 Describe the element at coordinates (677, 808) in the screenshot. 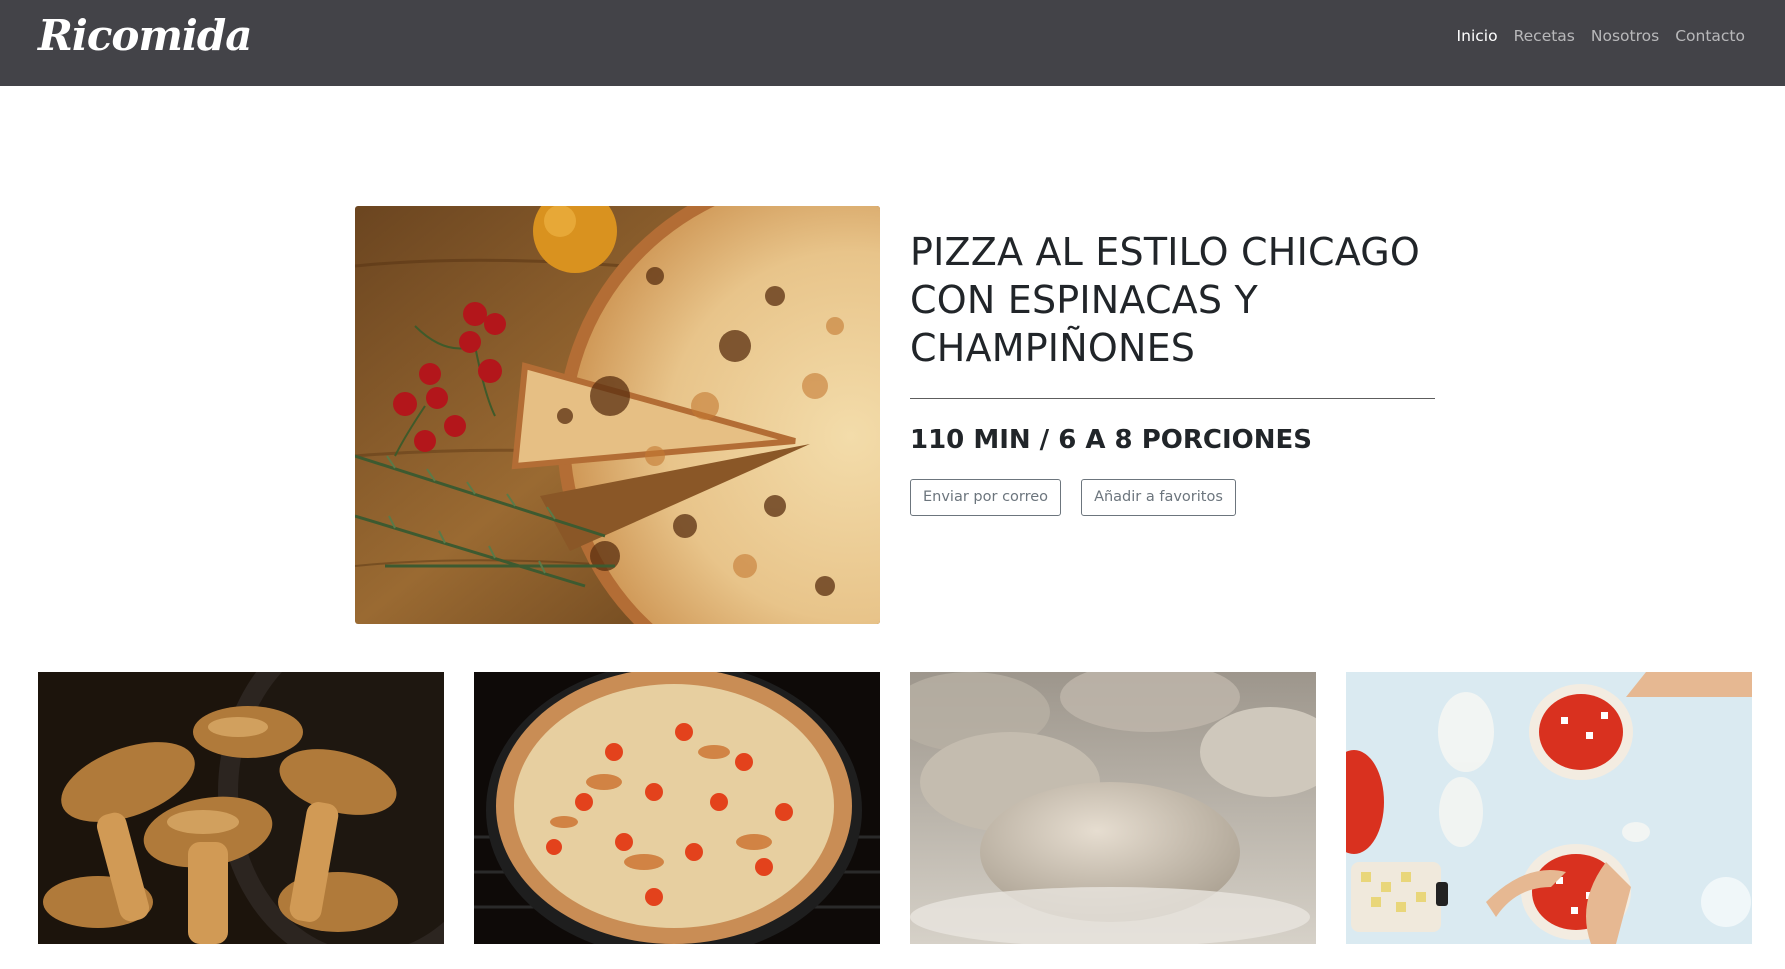

I see `gallery-image-baked-pizza` at that location.